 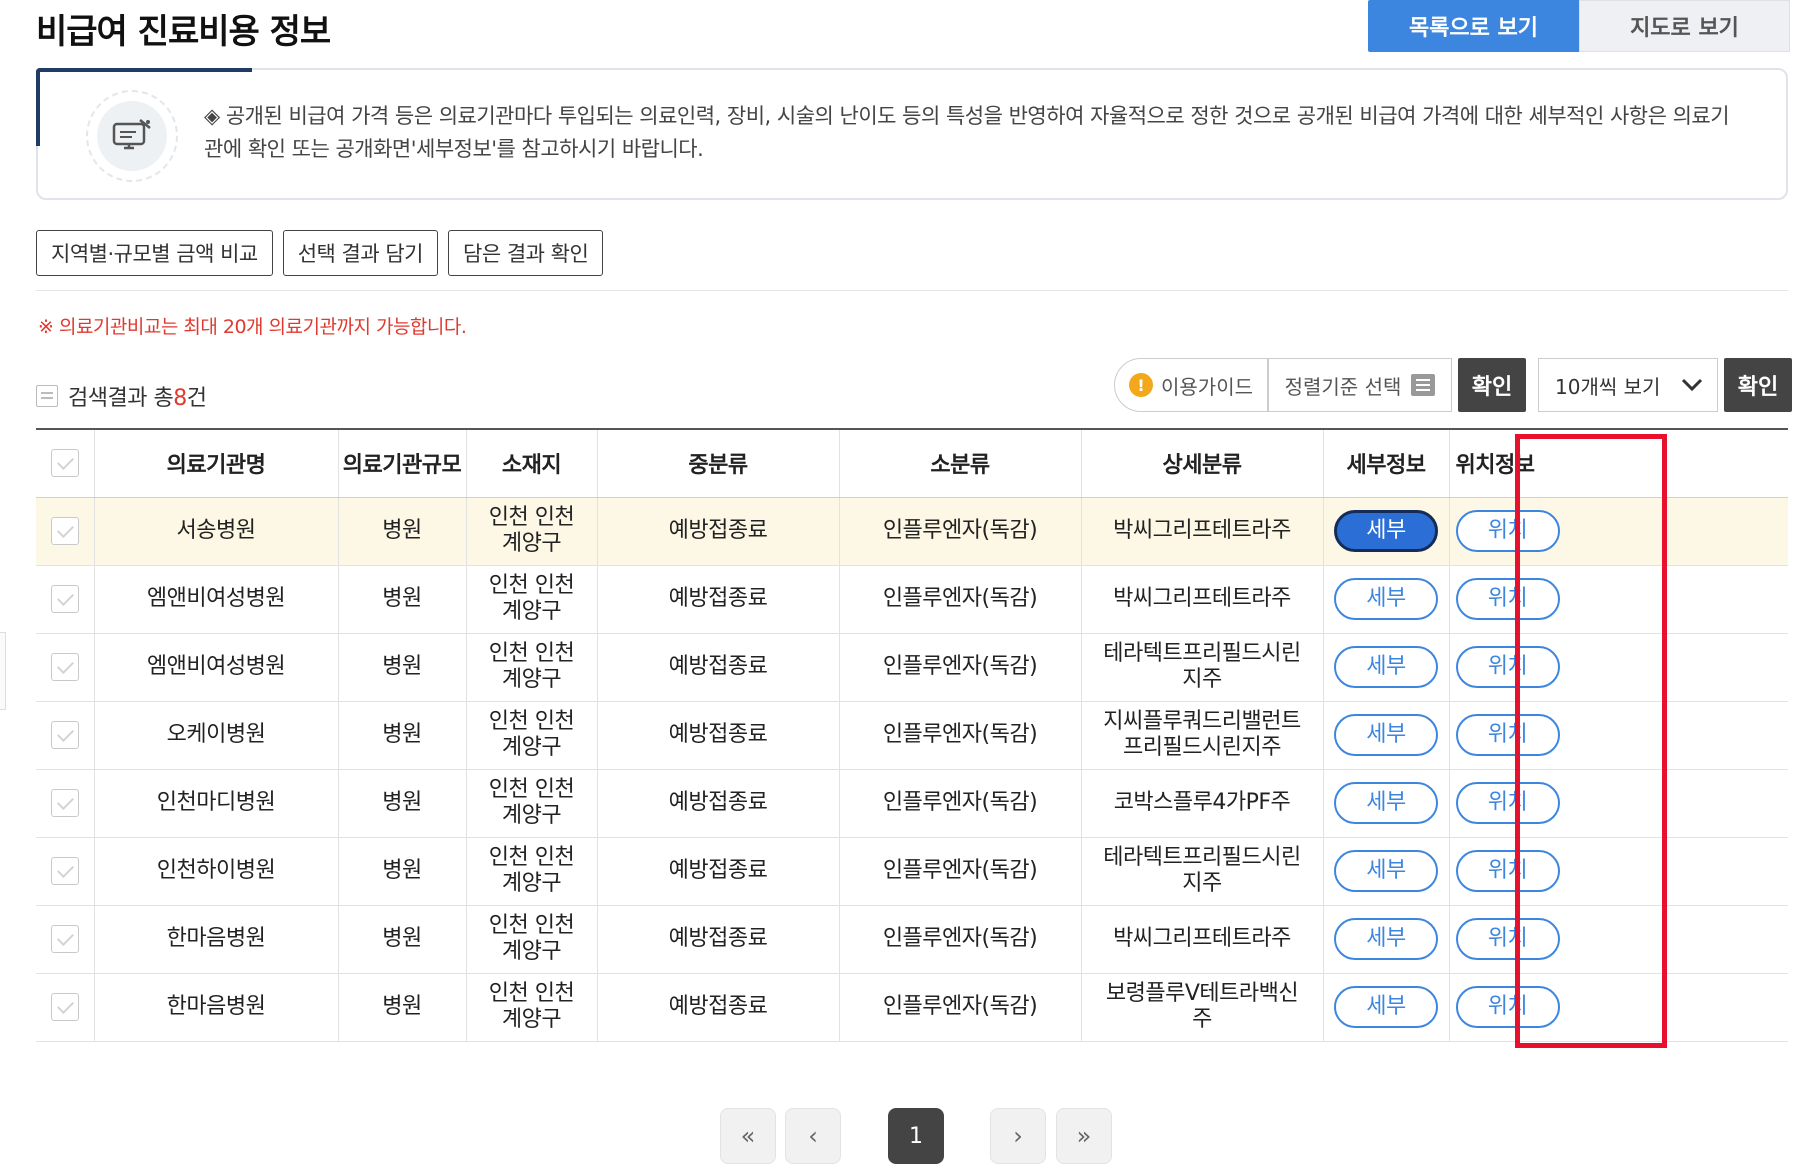 I want to click on header-location-info: 위치정보, so click(x=1618, y=463).